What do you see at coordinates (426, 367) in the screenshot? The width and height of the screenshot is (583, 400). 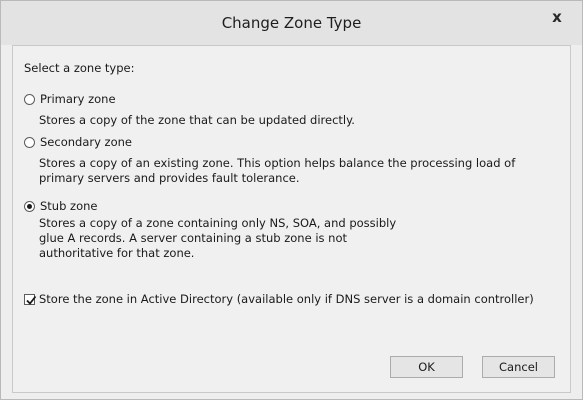 I see `ok-button: OK` at bounding box center [426, 367].